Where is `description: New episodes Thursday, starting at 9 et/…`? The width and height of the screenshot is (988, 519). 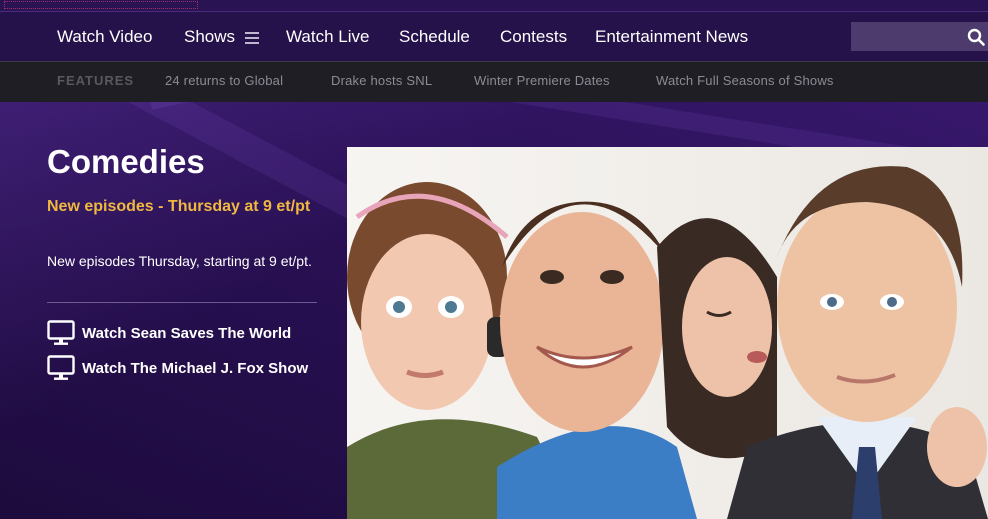 description: New episodes Thursday, starting at 9 et/… is located at coordinates (179, 261).